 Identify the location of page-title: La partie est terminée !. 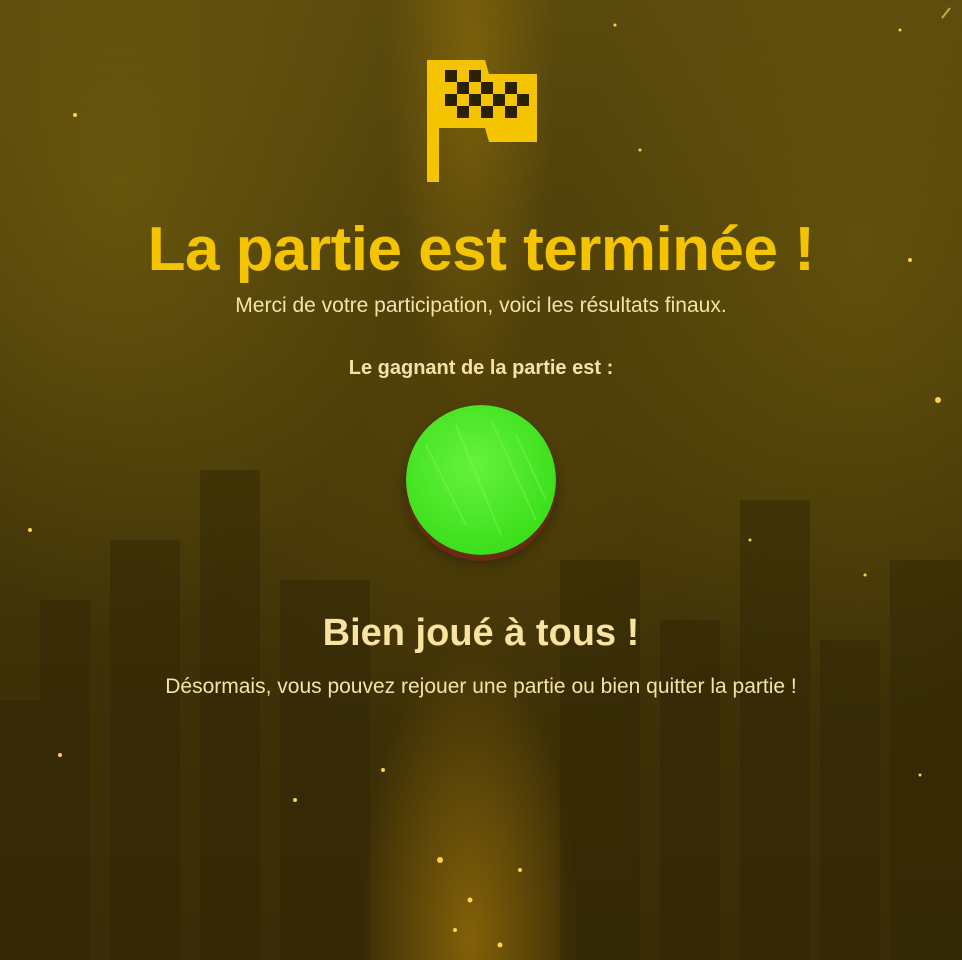
(481, 249).